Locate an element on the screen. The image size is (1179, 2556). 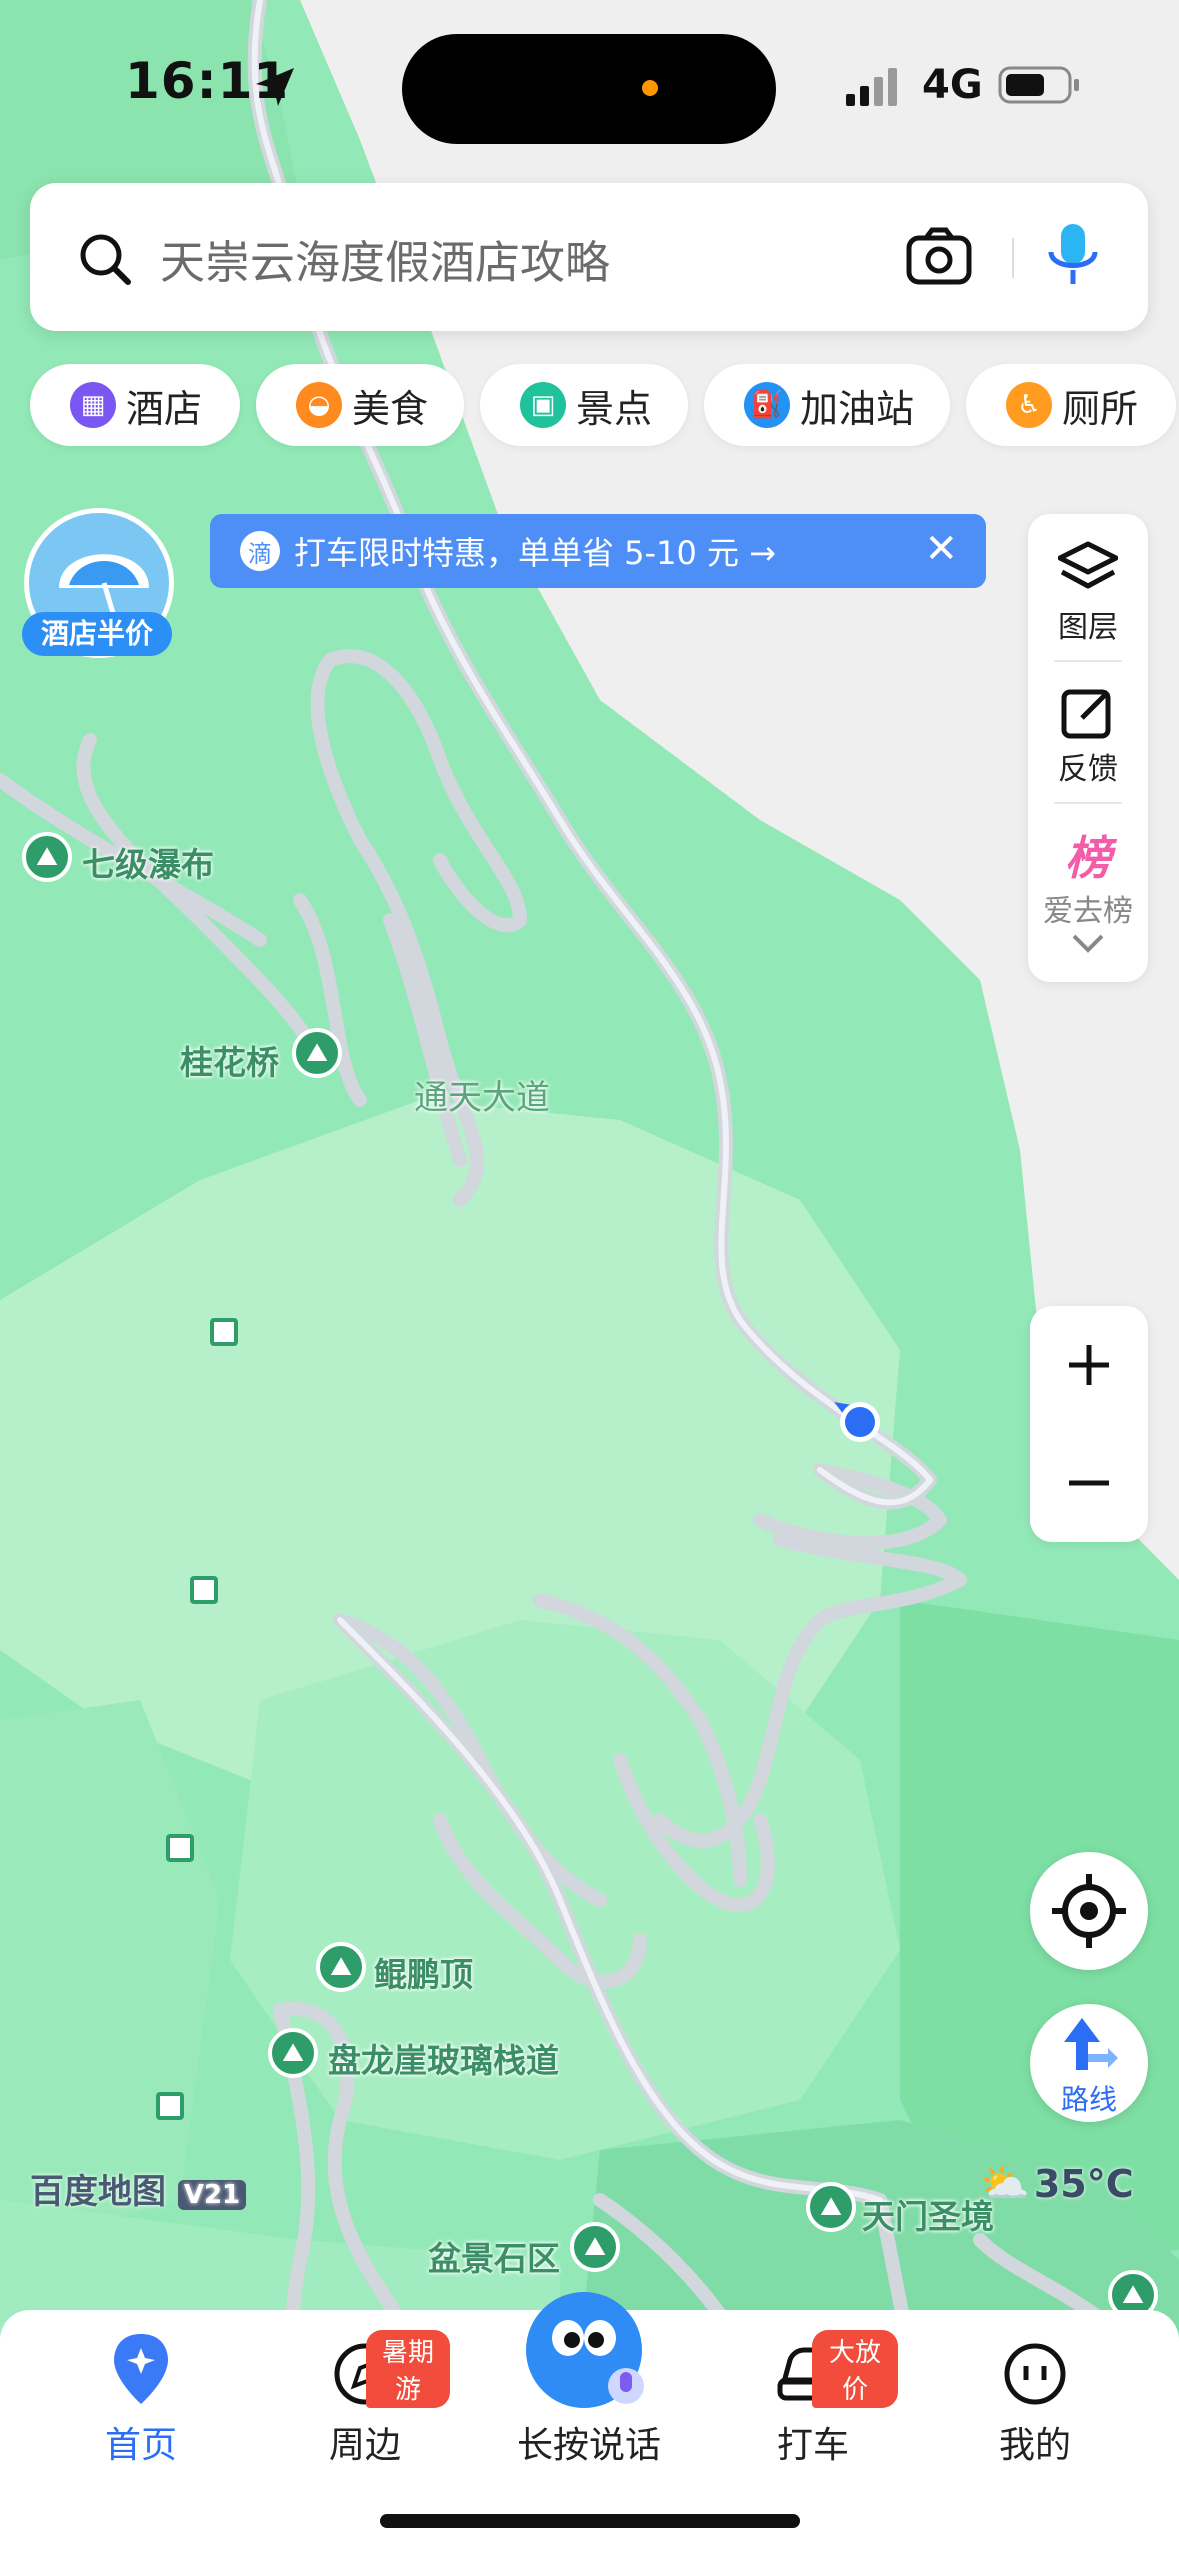
locate-button is located at coordinates (1089, 1911).